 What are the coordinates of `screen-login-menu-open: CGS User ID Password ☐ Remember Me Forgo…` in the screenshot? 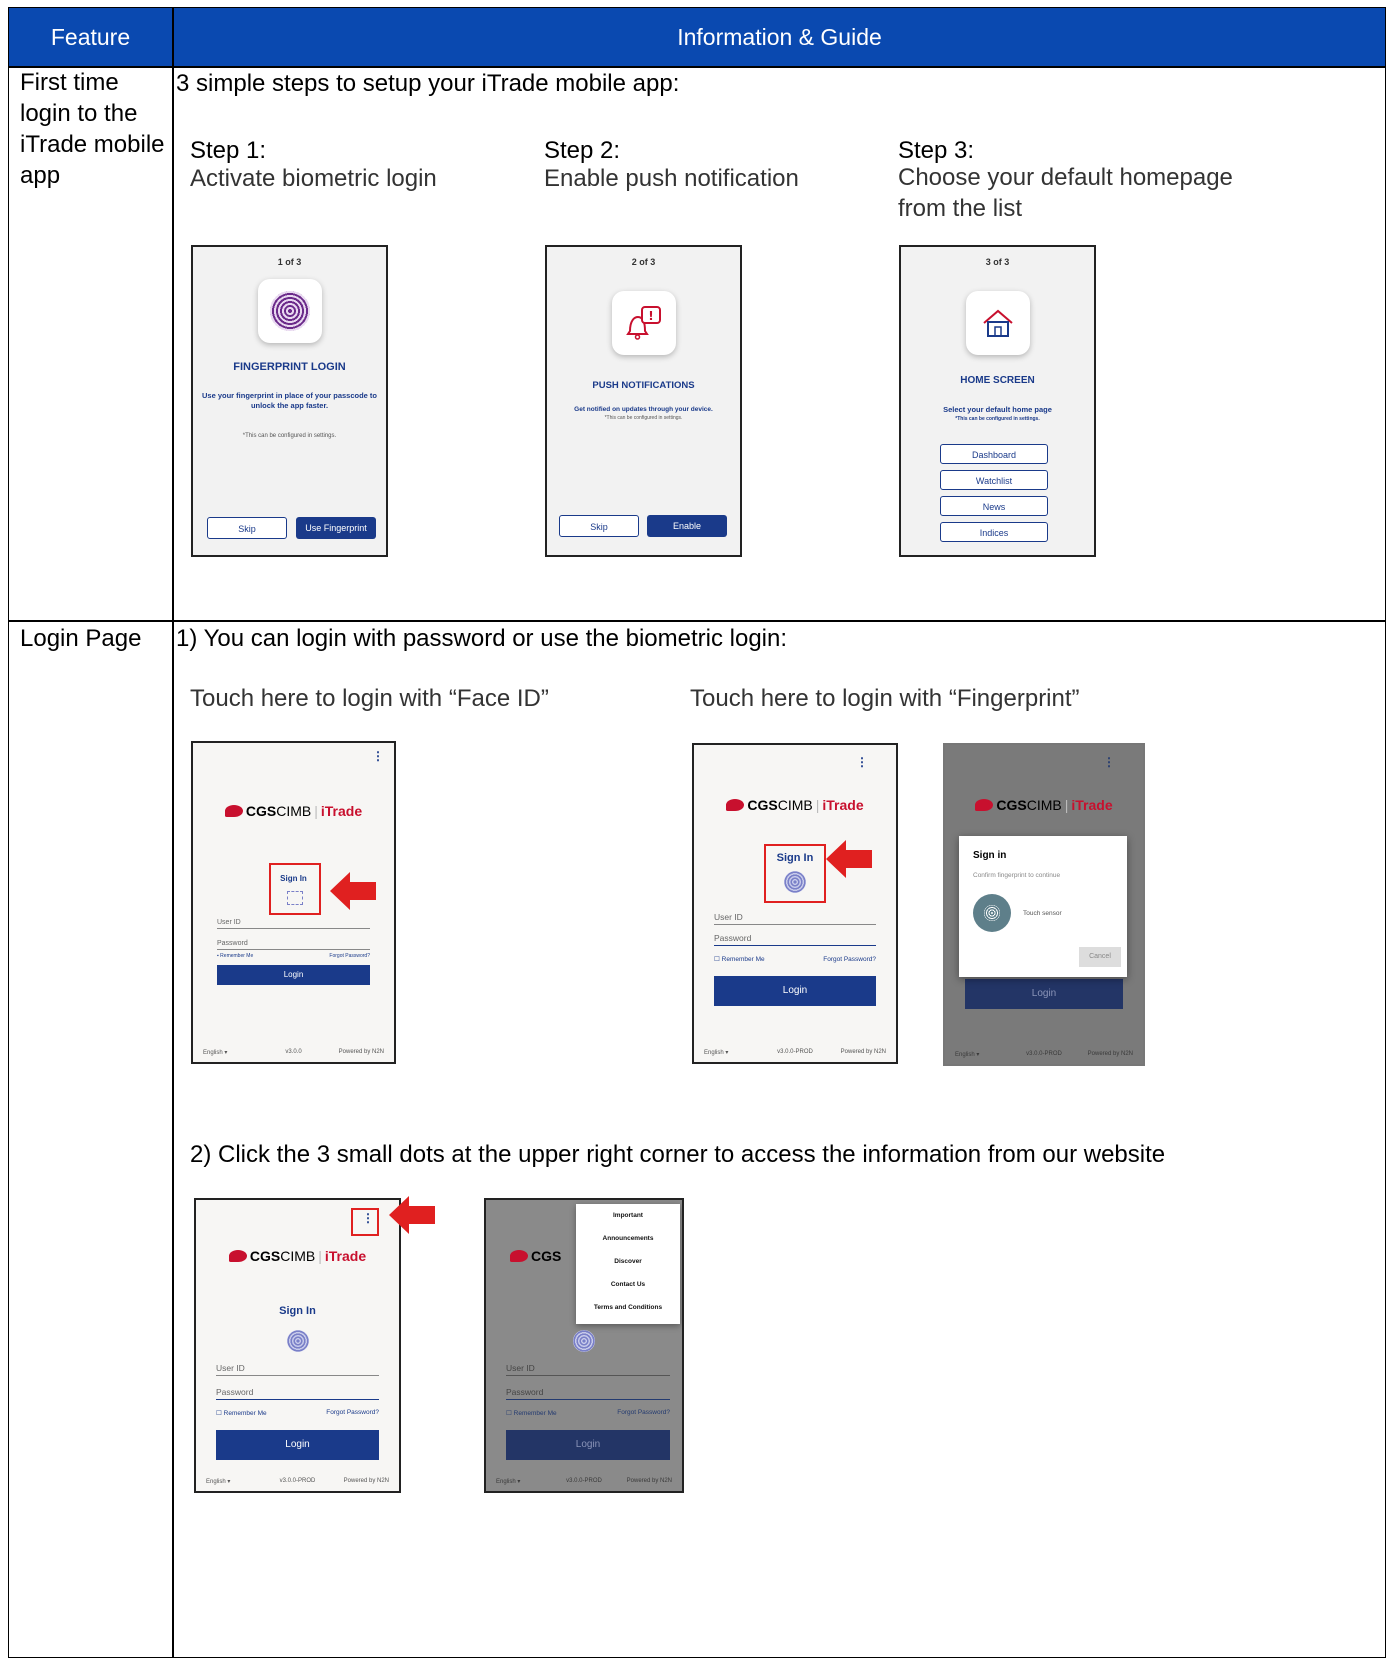 It's located at (584, 1345).